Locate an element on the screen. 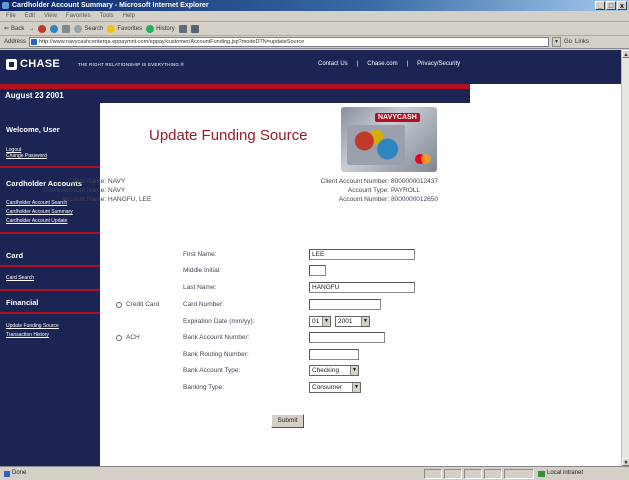 The height and width of the screenshot is (480, 629). home-button is located at coordinates (66, 28).